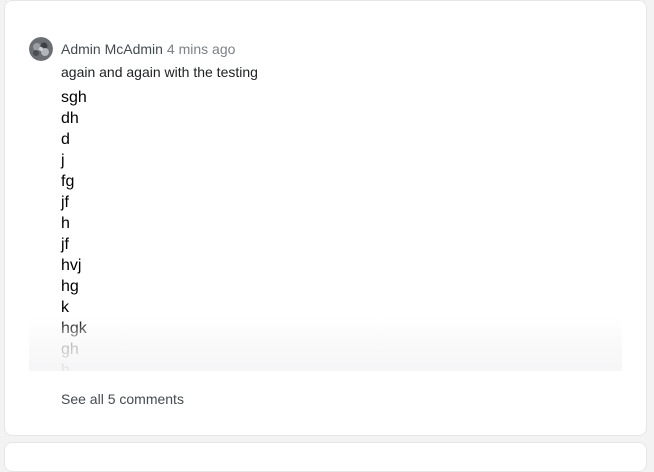 The image size is (654, 472). What do you see at coordinates (71, 265) in the screenshot?
I see `comment-line: hvj` at bounding box center [71, 265].